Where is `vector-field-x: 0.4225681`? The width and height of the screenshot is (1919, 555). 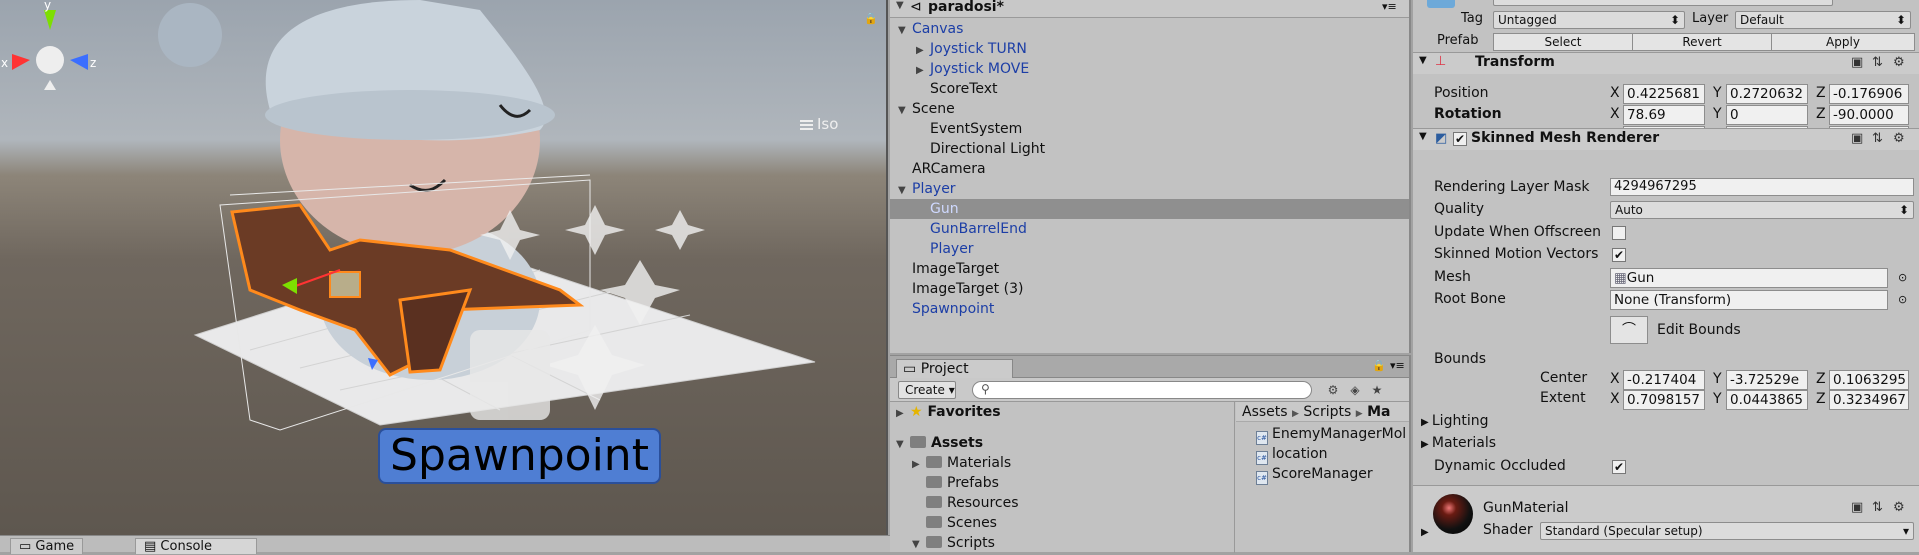
vector-field-x: 0.4225681 is located at coordinates (1664, 94).